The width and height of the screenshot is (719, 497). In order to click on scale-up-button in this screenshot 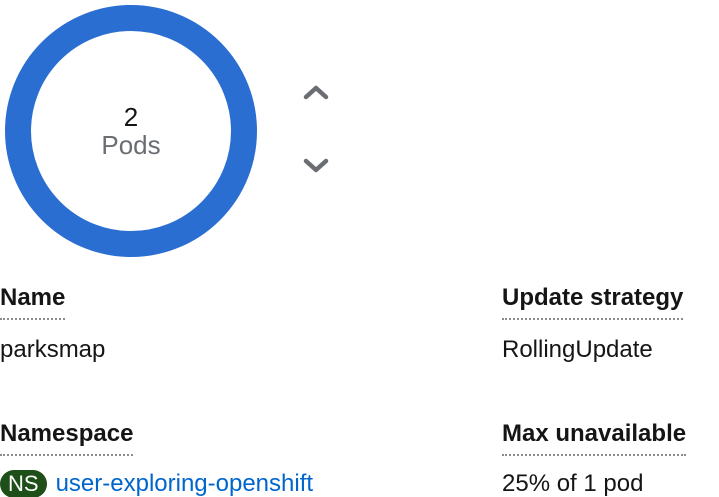, I will do `click(316, 92)`.